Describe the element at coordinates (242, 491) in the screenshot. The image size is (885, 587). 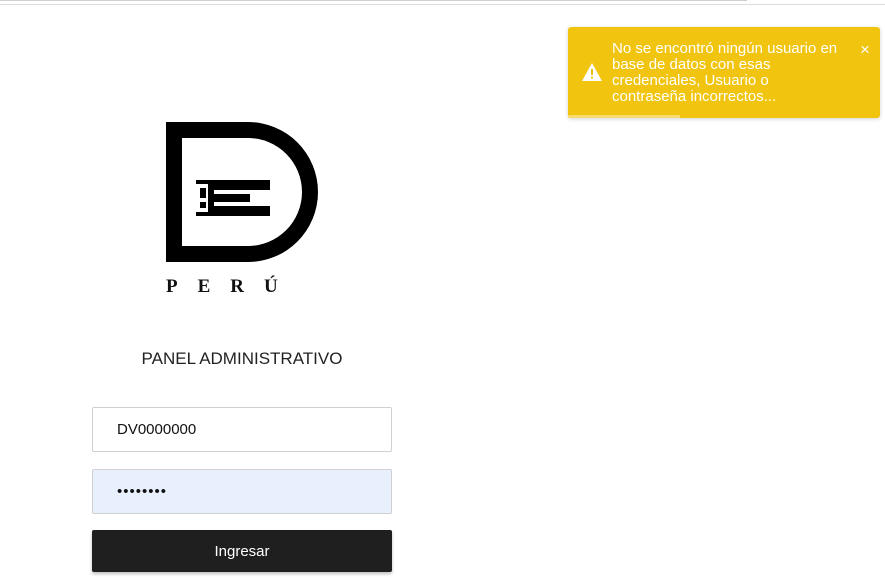
I see `password-field` at that location.